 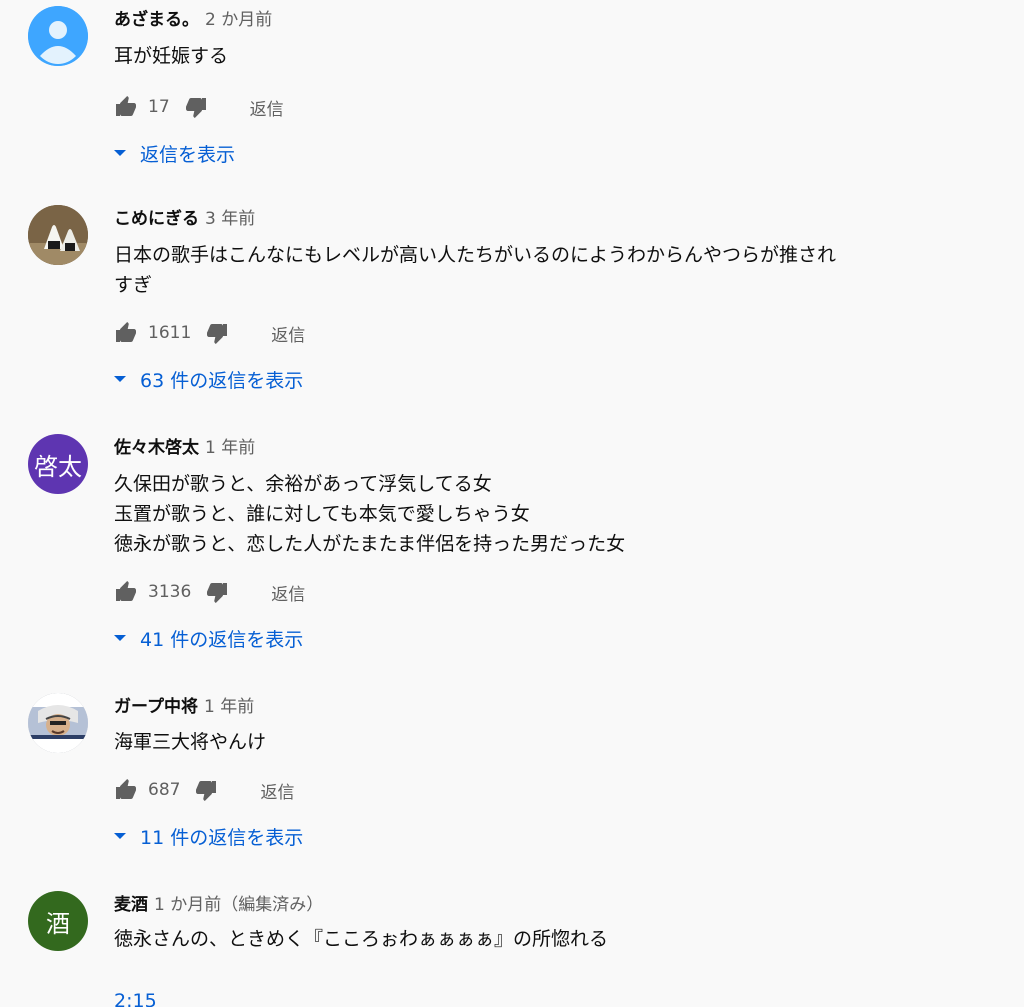 I want to click on author-name: ガープ中将, so click(x=156, y=707).